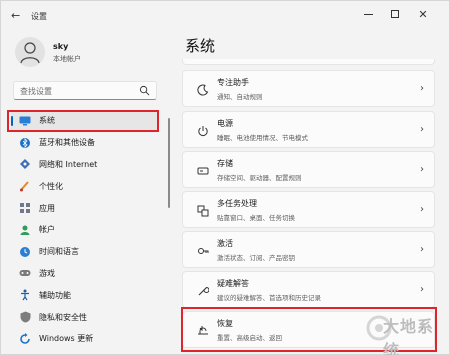  What do you see at coordinates (25, 295) in the screenshot?
I see `accessibility-icon` at bounding box center [25, 295].